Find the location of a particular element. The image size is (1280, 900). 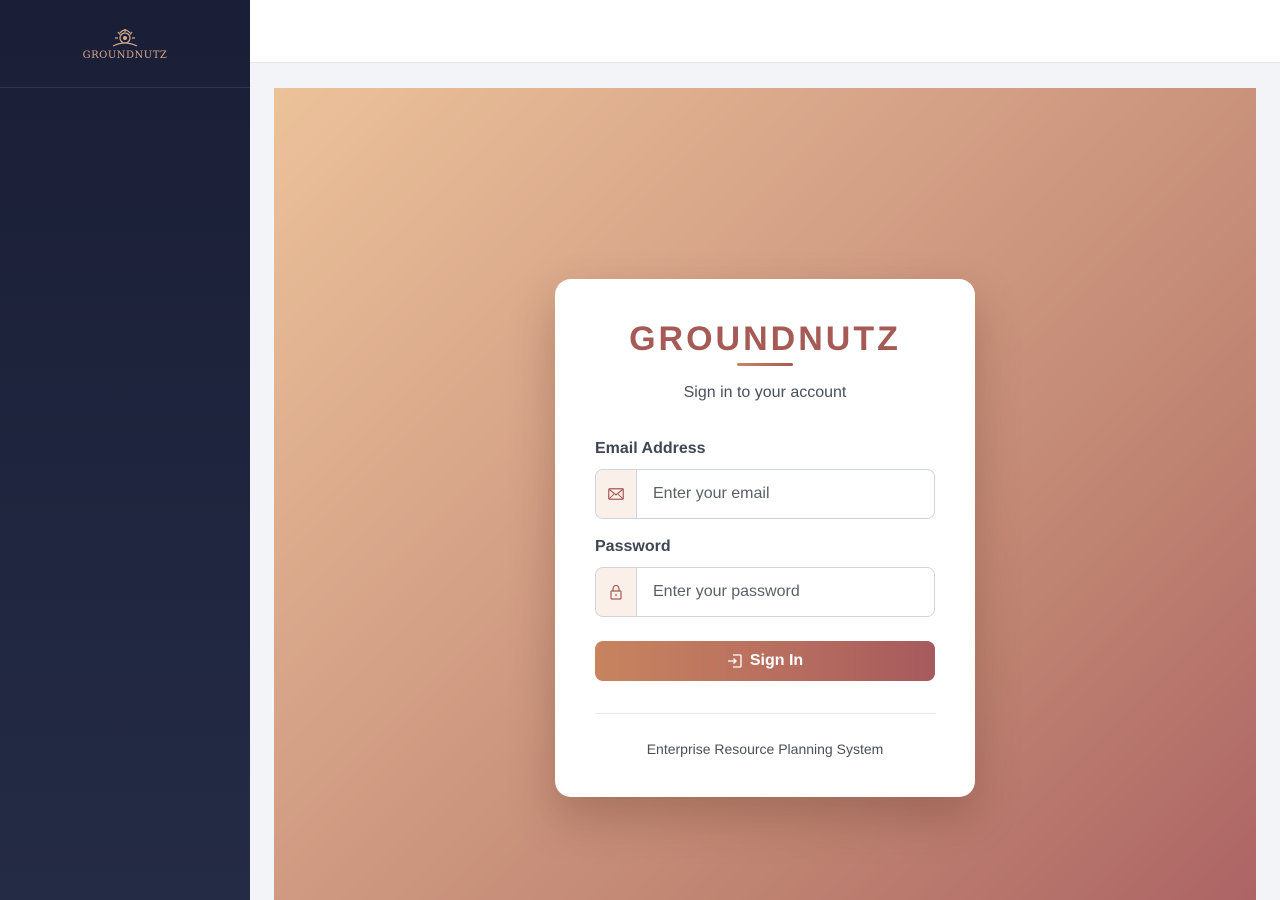

email-field is located at coordinates (785, 494).